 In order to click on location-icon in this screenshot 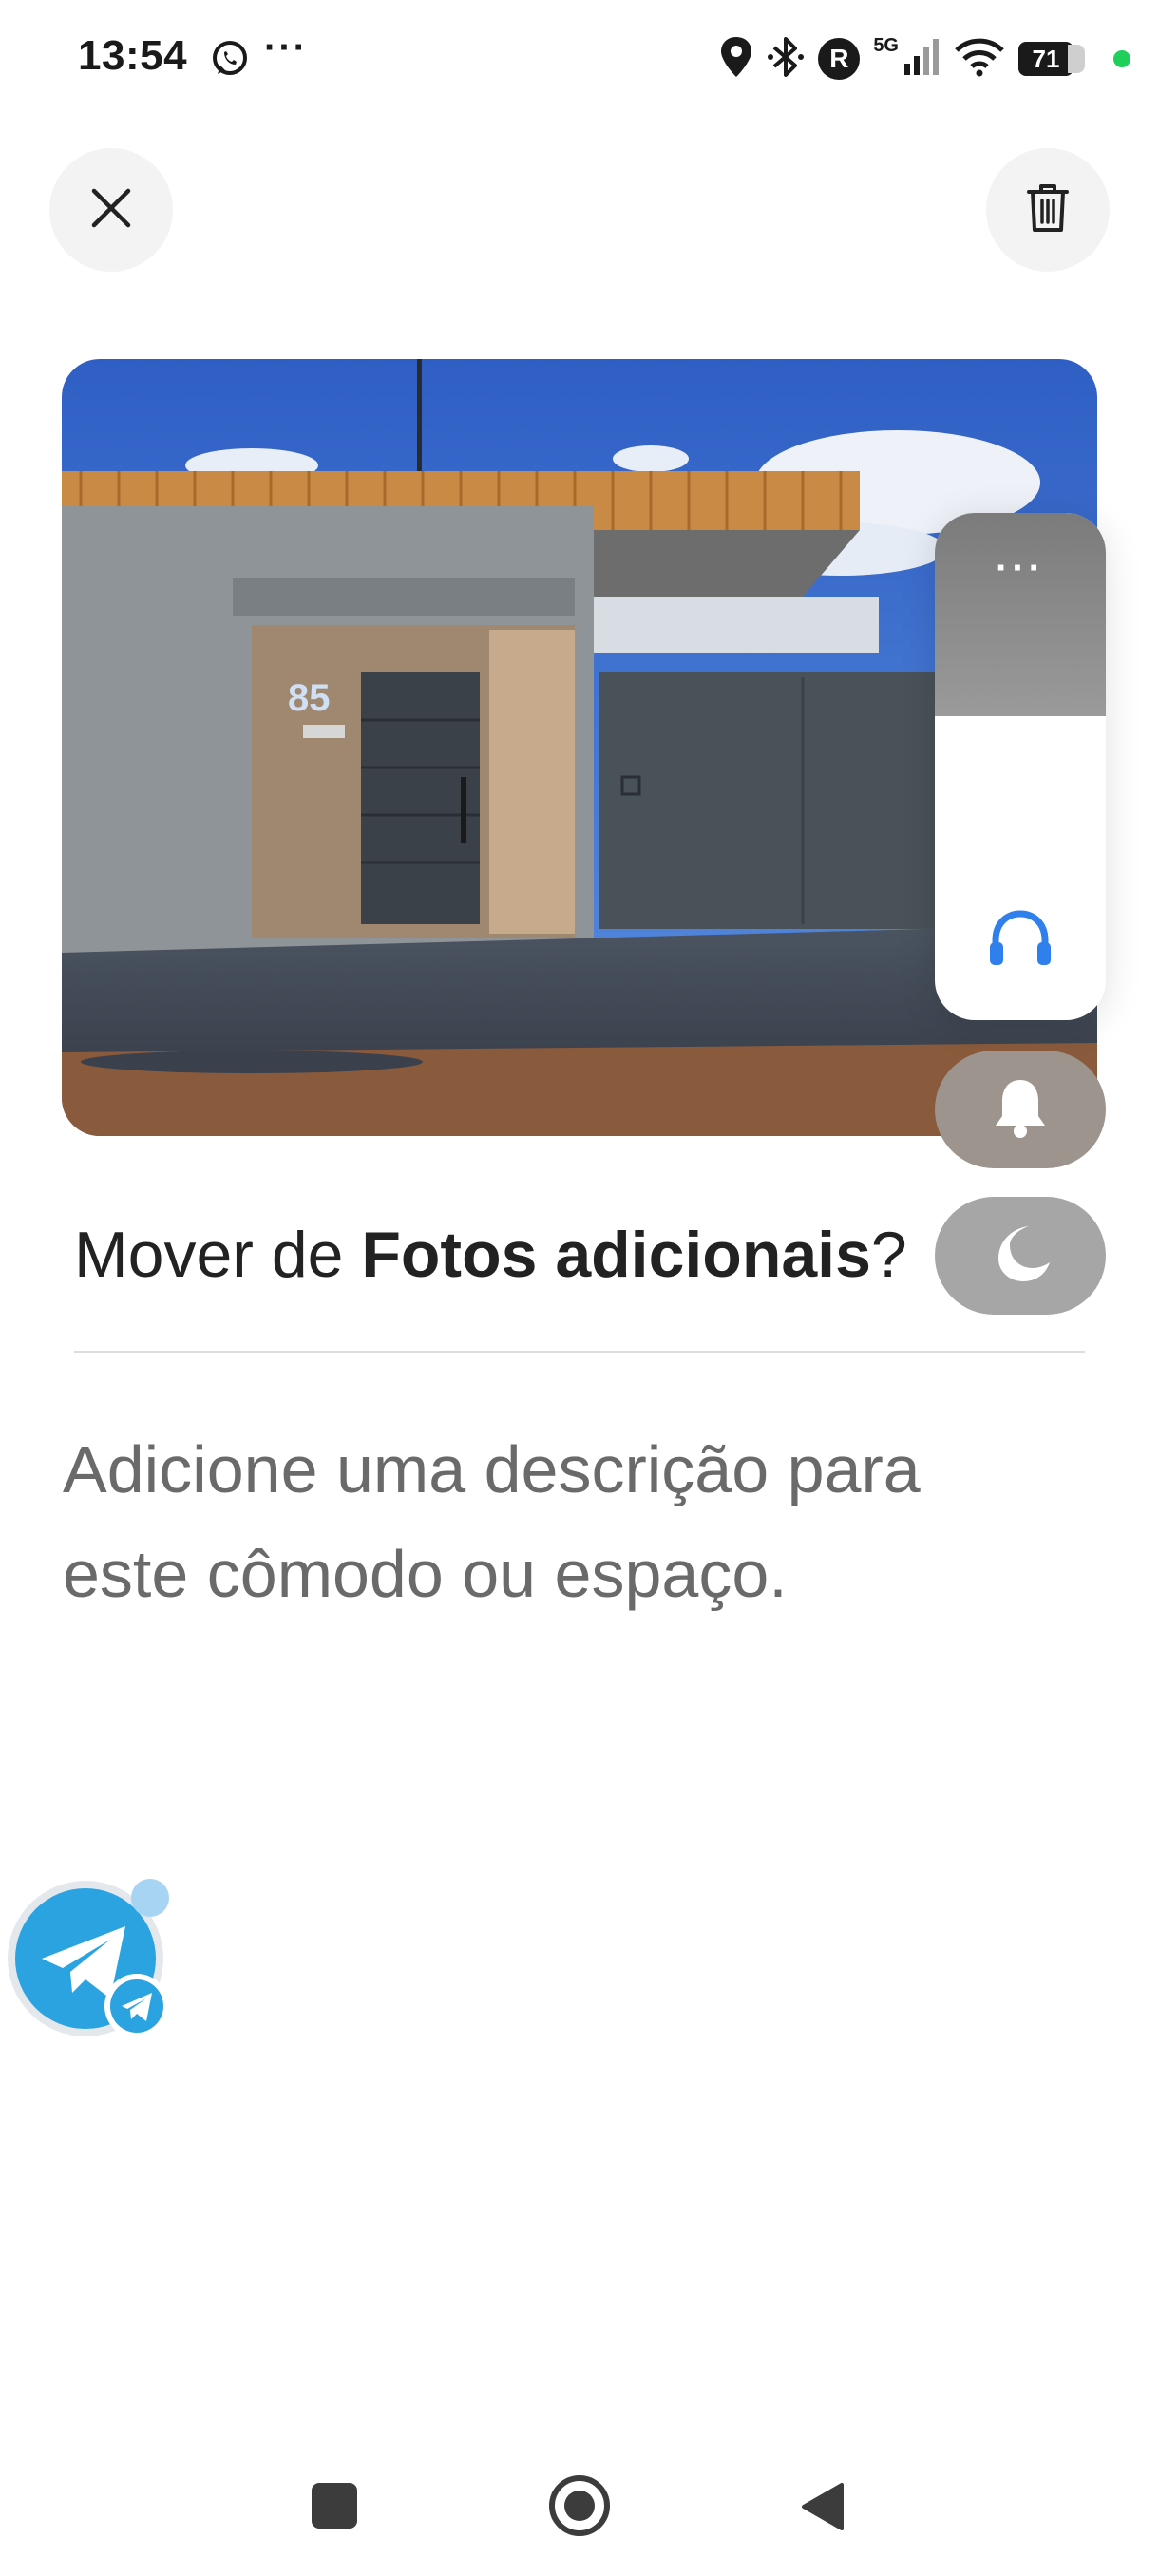, I will do `click(736, 59)`.